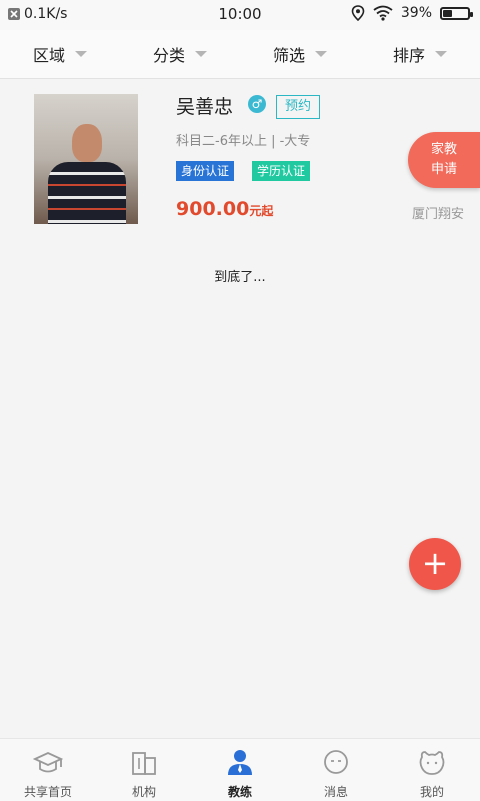  I want to click on teacher-location: 厦门翔安, so click(437, 214).